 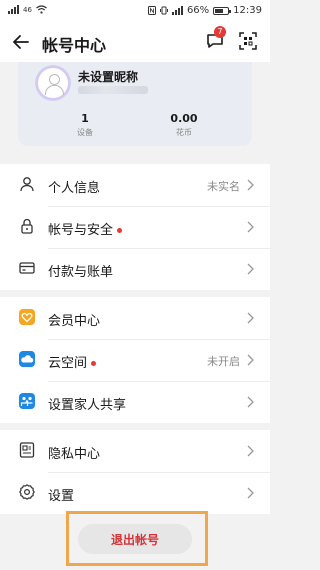 What do you see at coordinates (27, 359) in the screenshot?
I see `cloud-icon` at bounding box center [27, 359].